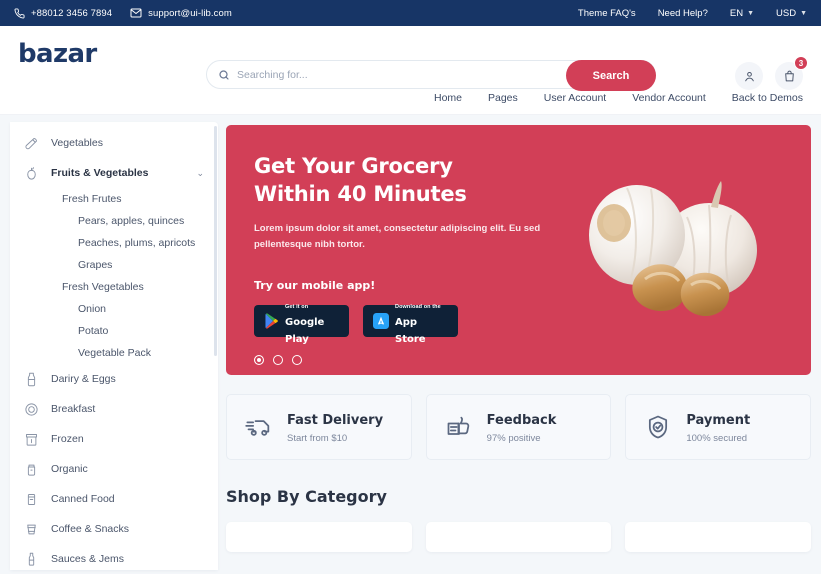 The height and width of the screenshot is (574, 821). I want to click on topbar-phone: +88012 3456 7894, so click(63, 13).